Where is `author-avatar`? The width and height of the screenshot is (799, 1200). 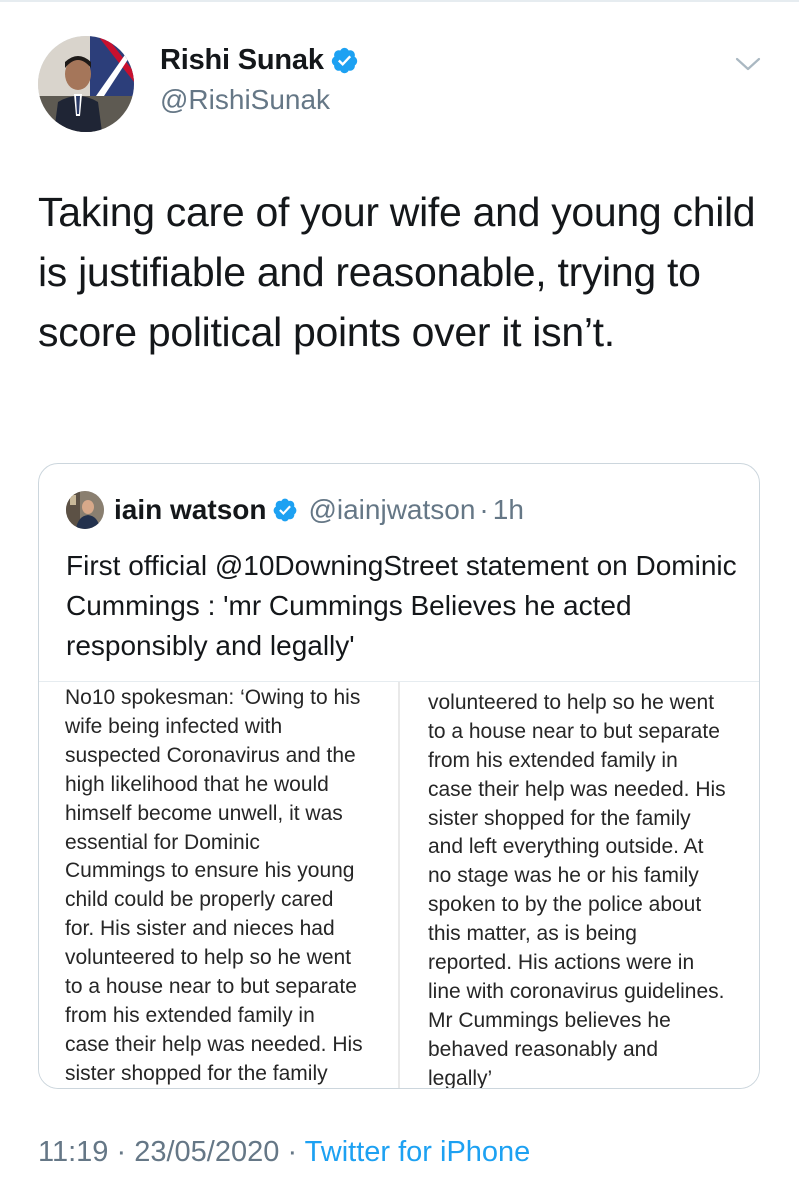 author-avatar is located at coordinates (86, 84).